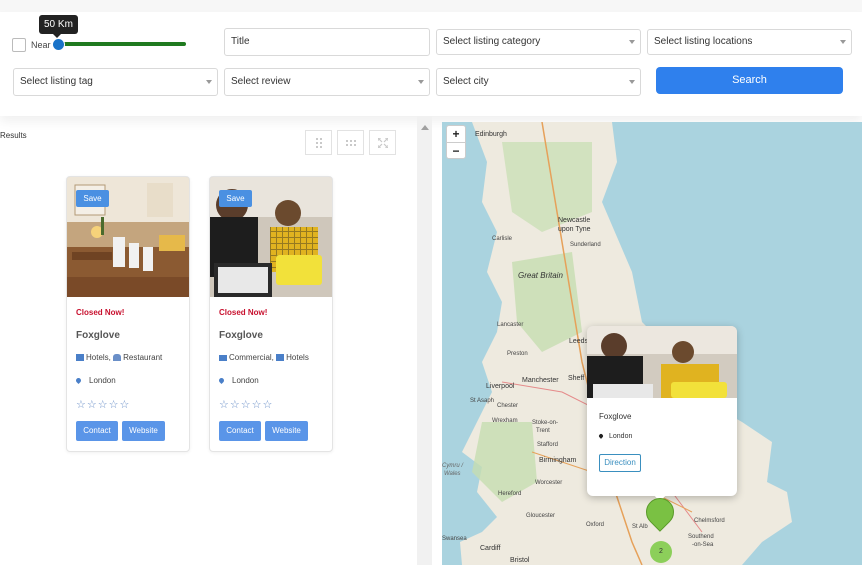 The width and height of the screenshot is (862, 565). I want to click on popup-location-text: London, so click(621, 436).